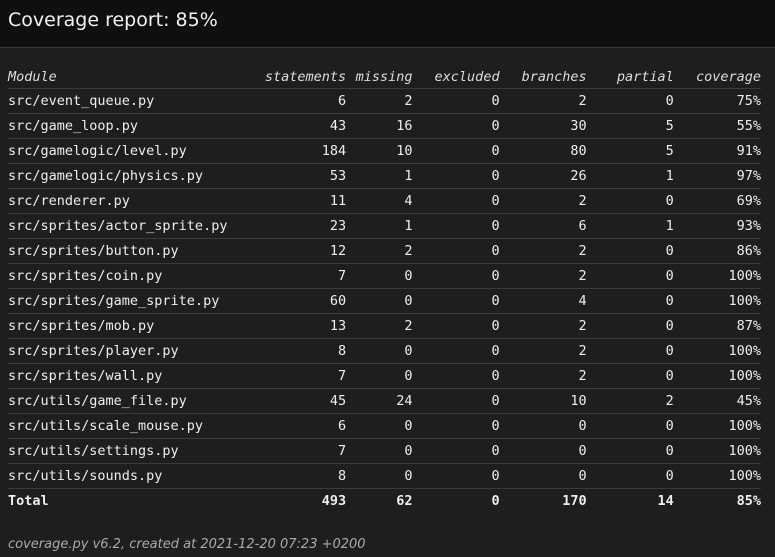 This screenshot has width=775, height=557. What do you see at coordinates (379, 226) in the screenshot?
I see `cell-missing: 1` at bounding box center [379, 226].